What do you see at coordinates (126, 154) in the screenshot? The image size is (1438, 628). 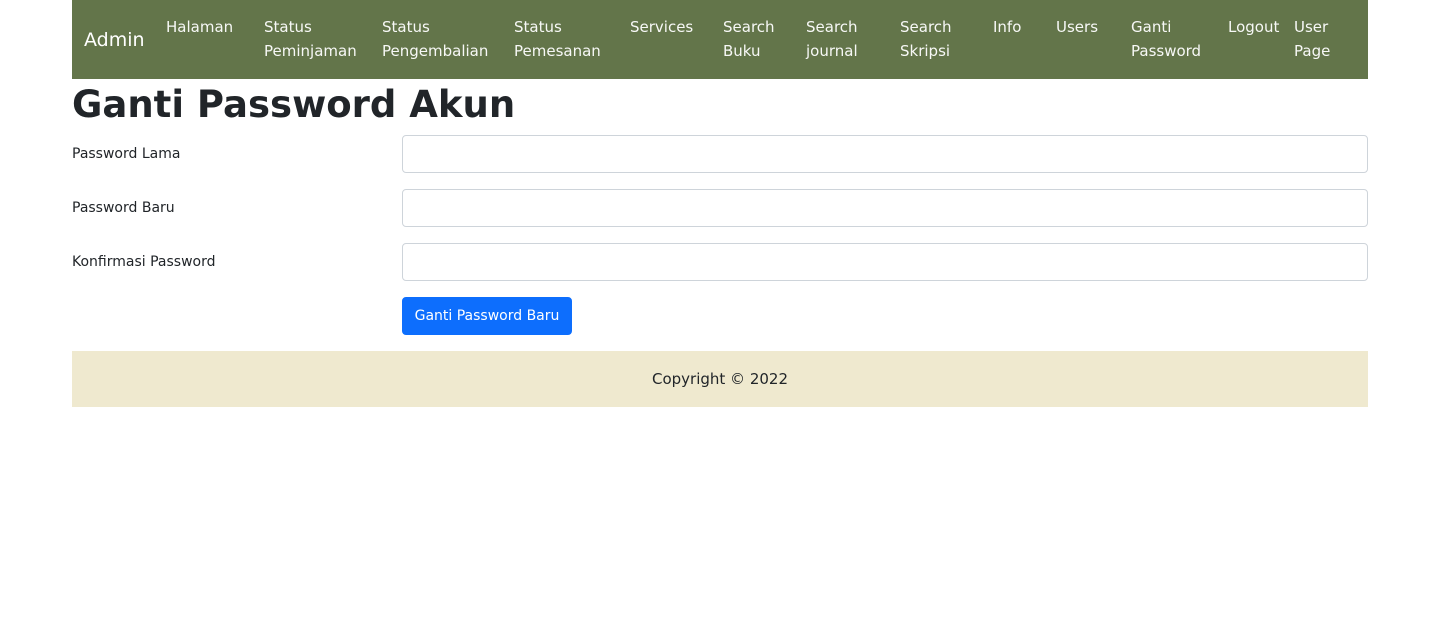 I see `old-password-label: Password Lama` at bounding box center [126, 154].